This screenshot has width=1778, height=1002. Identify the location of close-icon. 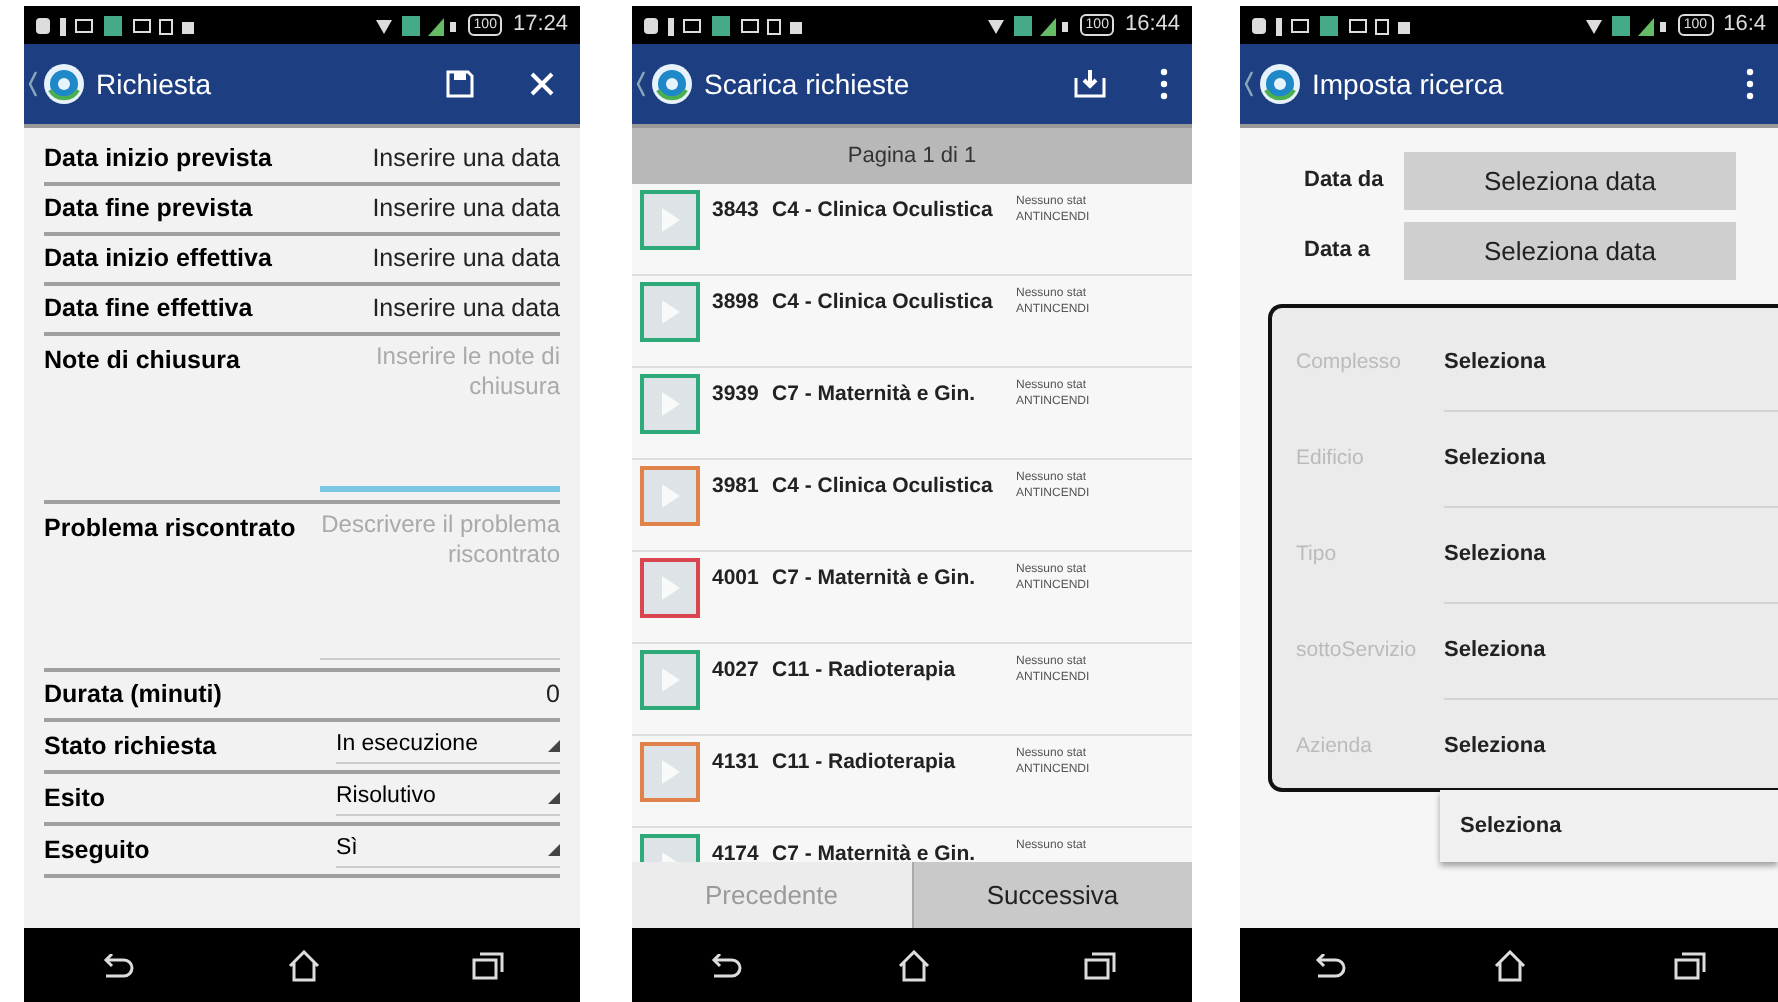
(542, 84).